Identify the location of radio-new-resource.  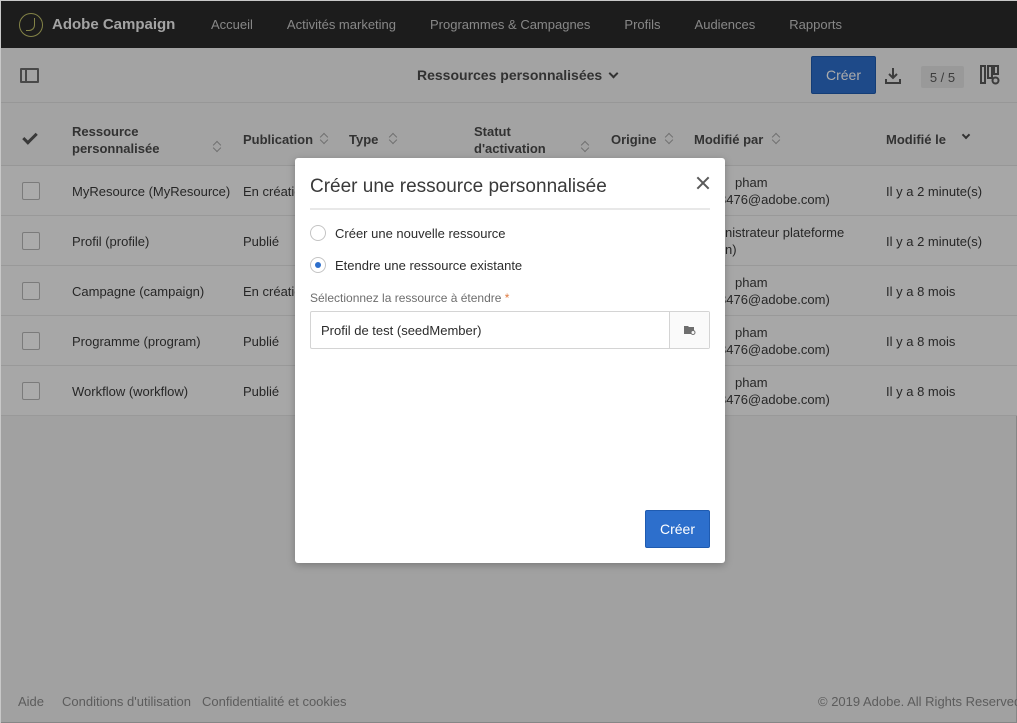
(318, 233).